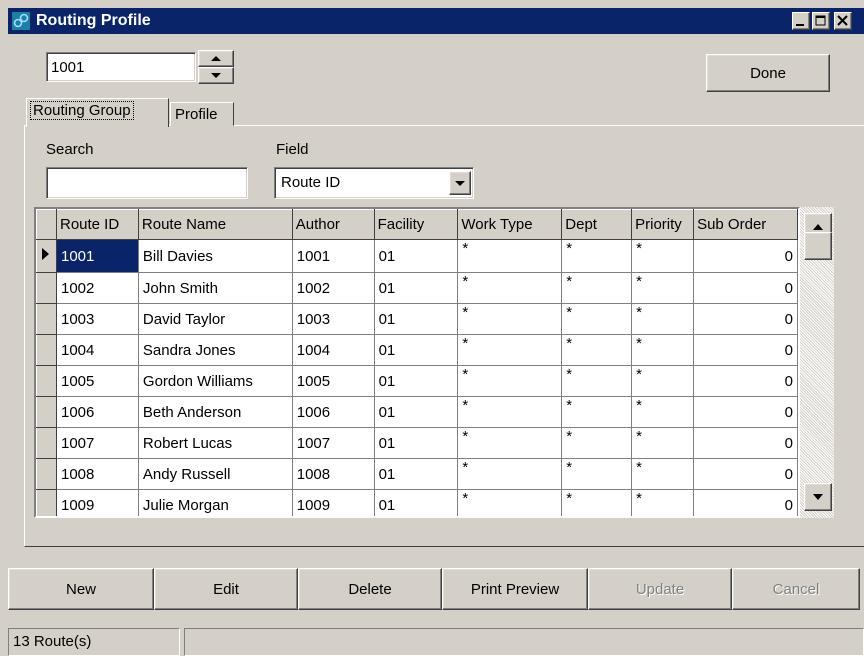 The width and height of the screenshot is (864, 656). Describe the element at coordinates (97, 474) in the screenshot. I see `cell-route-id: 1008` at that location.